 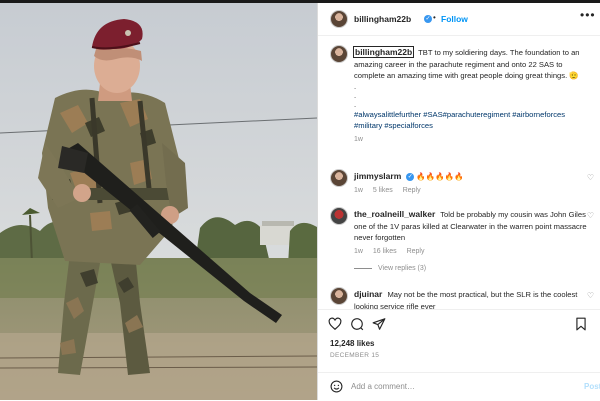 What do you see at coordinates (592, 386) in the screenshot?
I see `post-comment-button: Post` at bounding box center [592, 386].